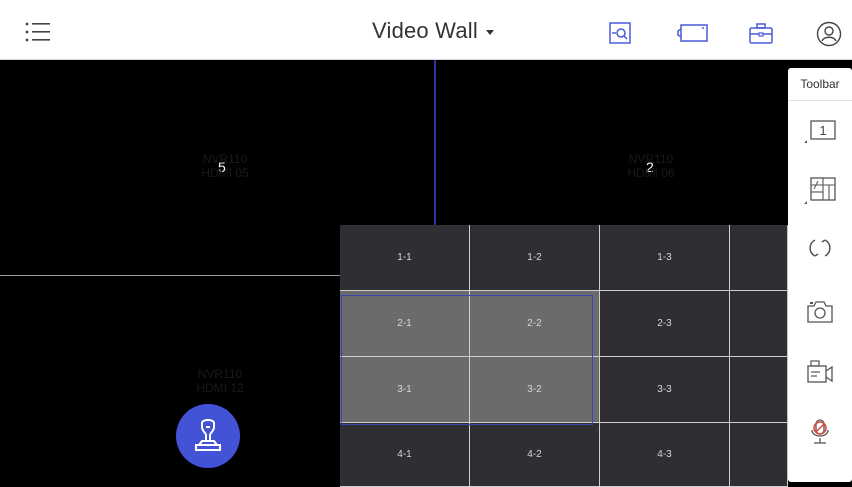  What do you see at coordinates (620, 33) in the screenshot?
I see `search-screen-icon` at bounding box center [620, 33].